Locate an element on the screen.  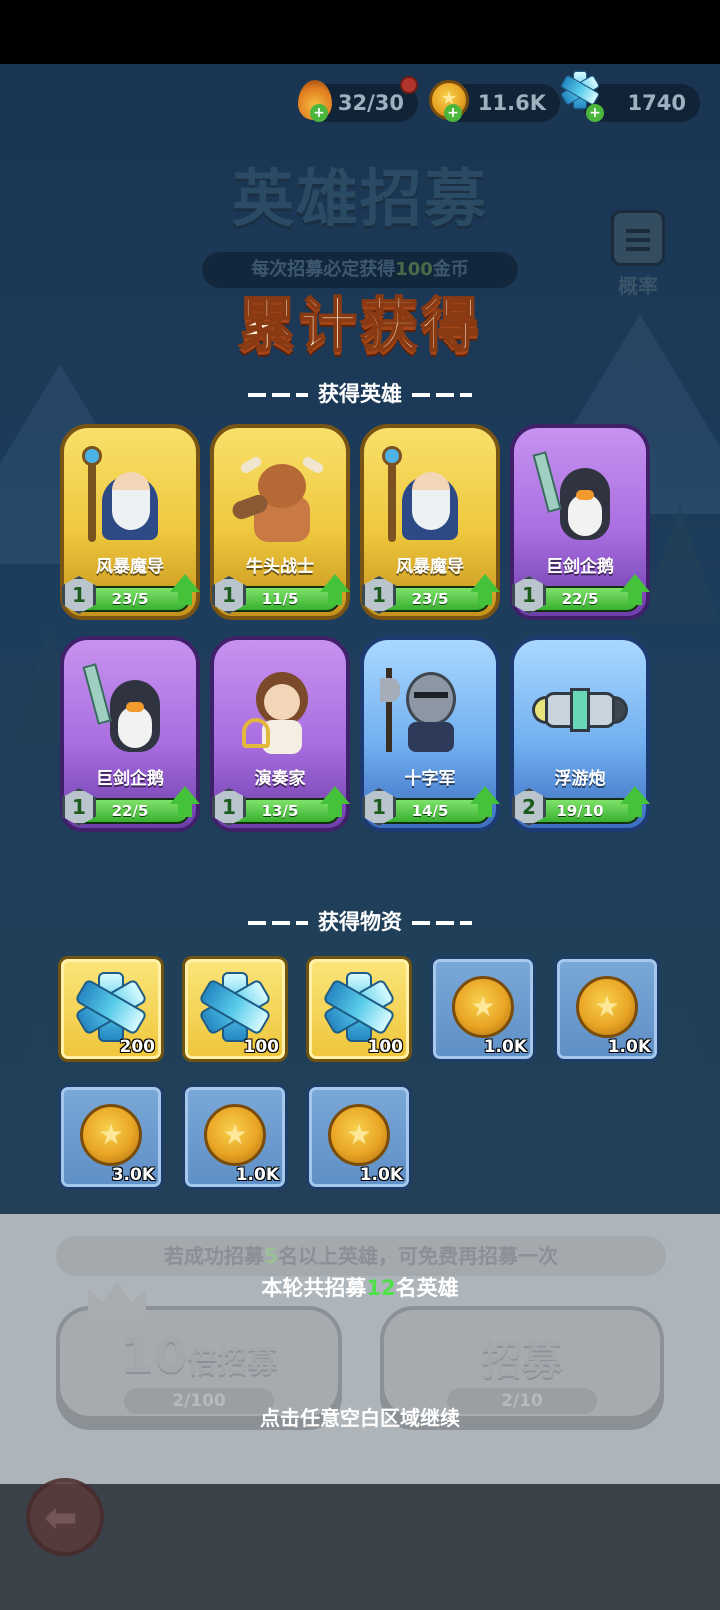
summary-text: 本轮共招募 is located at coordinates (314, 1288).